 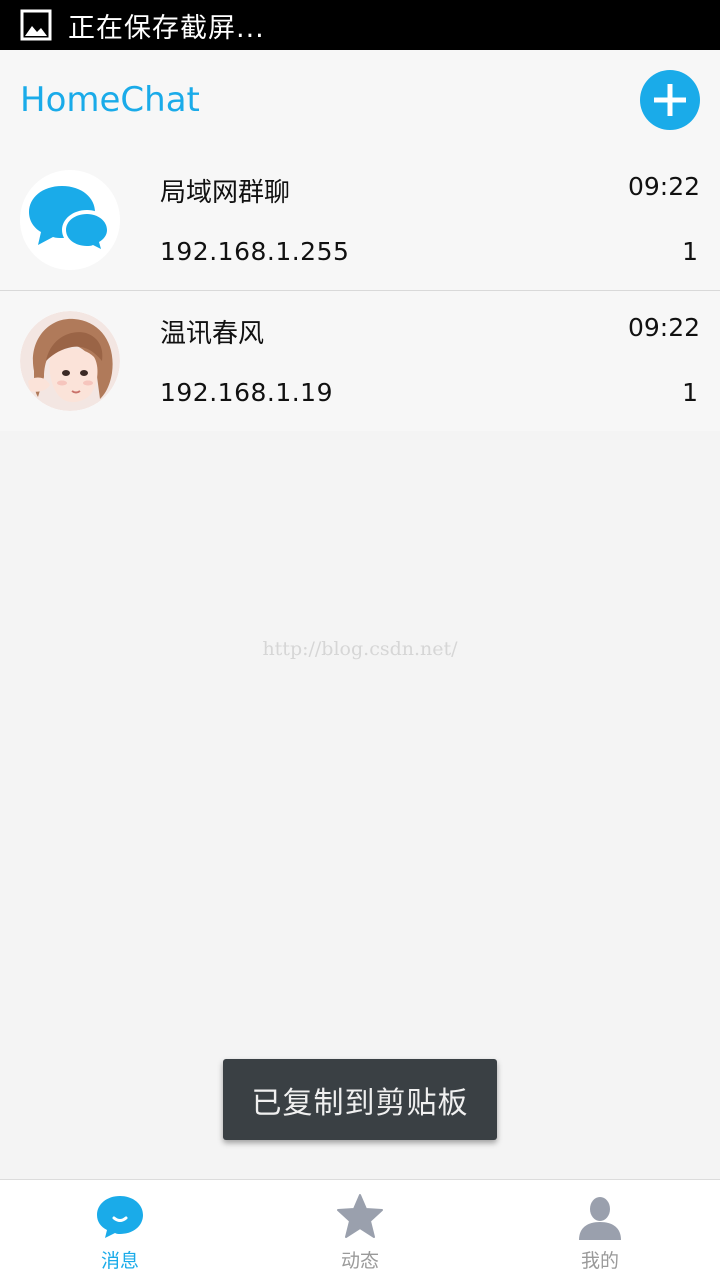 What do you see at coordinates (360, 649) in the screenshot?
I see `watermark: http://blog.csdn.net/` at bounding box center [360, 649].